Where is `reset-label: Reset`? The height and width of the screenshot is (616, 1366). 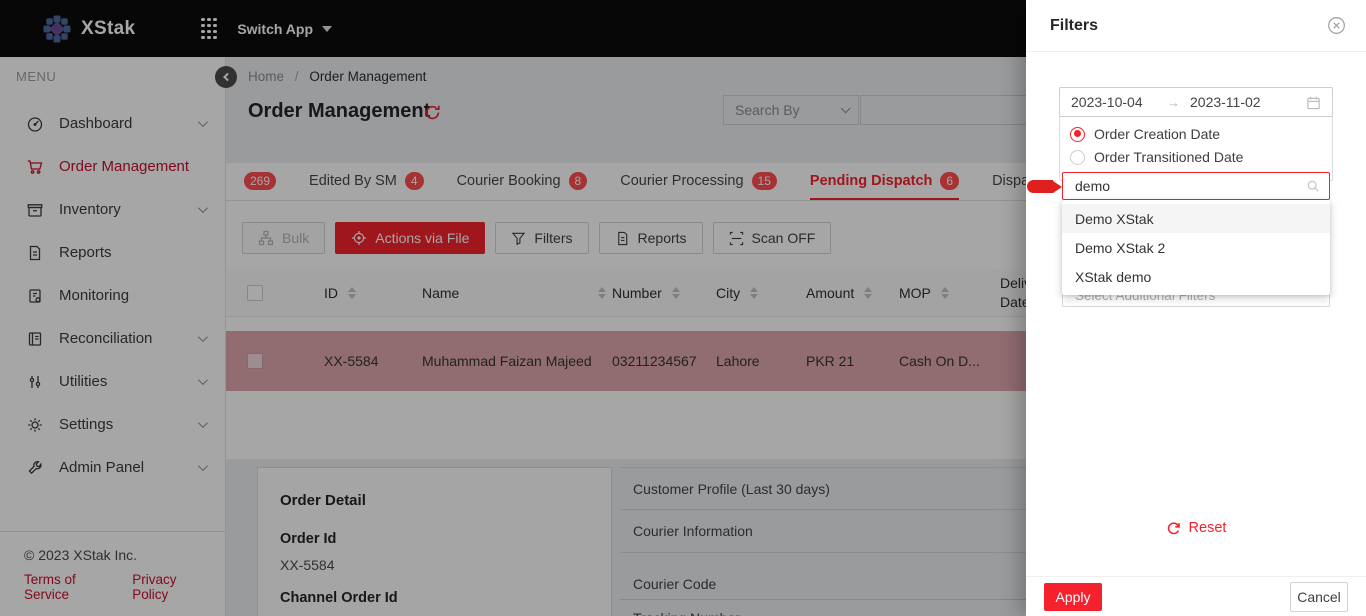
reset-label: Reset is located at coordinates (1207, 528).